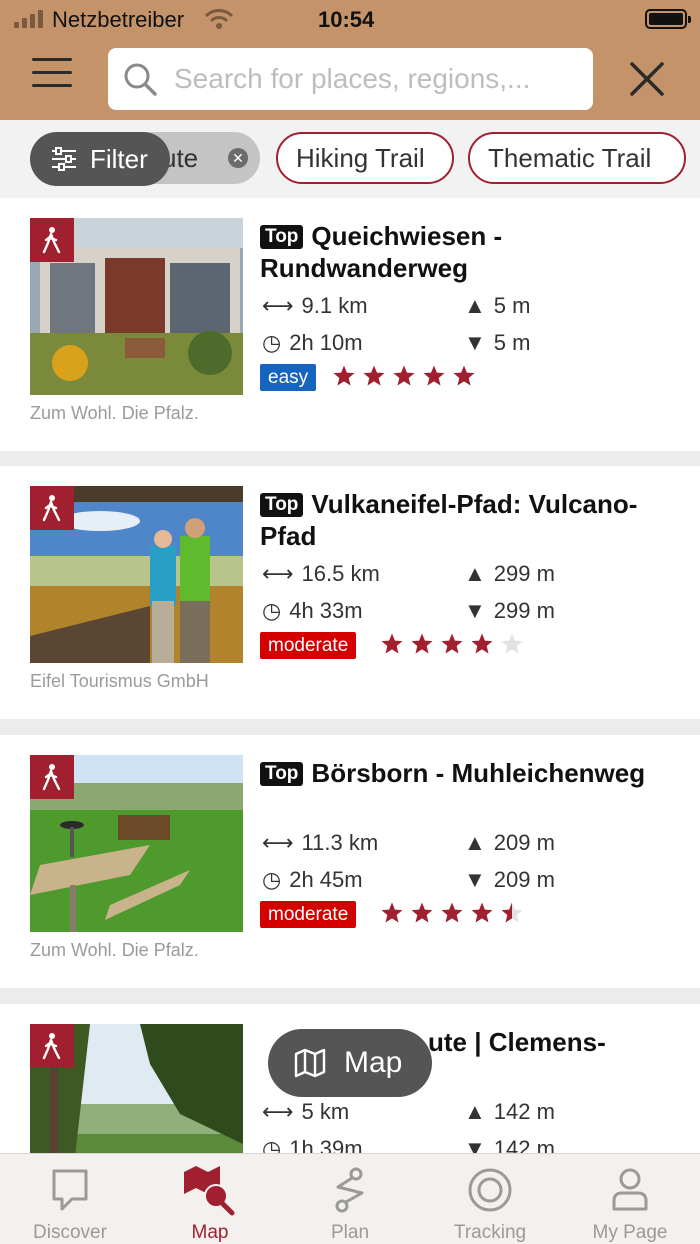 The image size is (700, 1244). I want to click on map-button-label: Map, so click(373, 1062).